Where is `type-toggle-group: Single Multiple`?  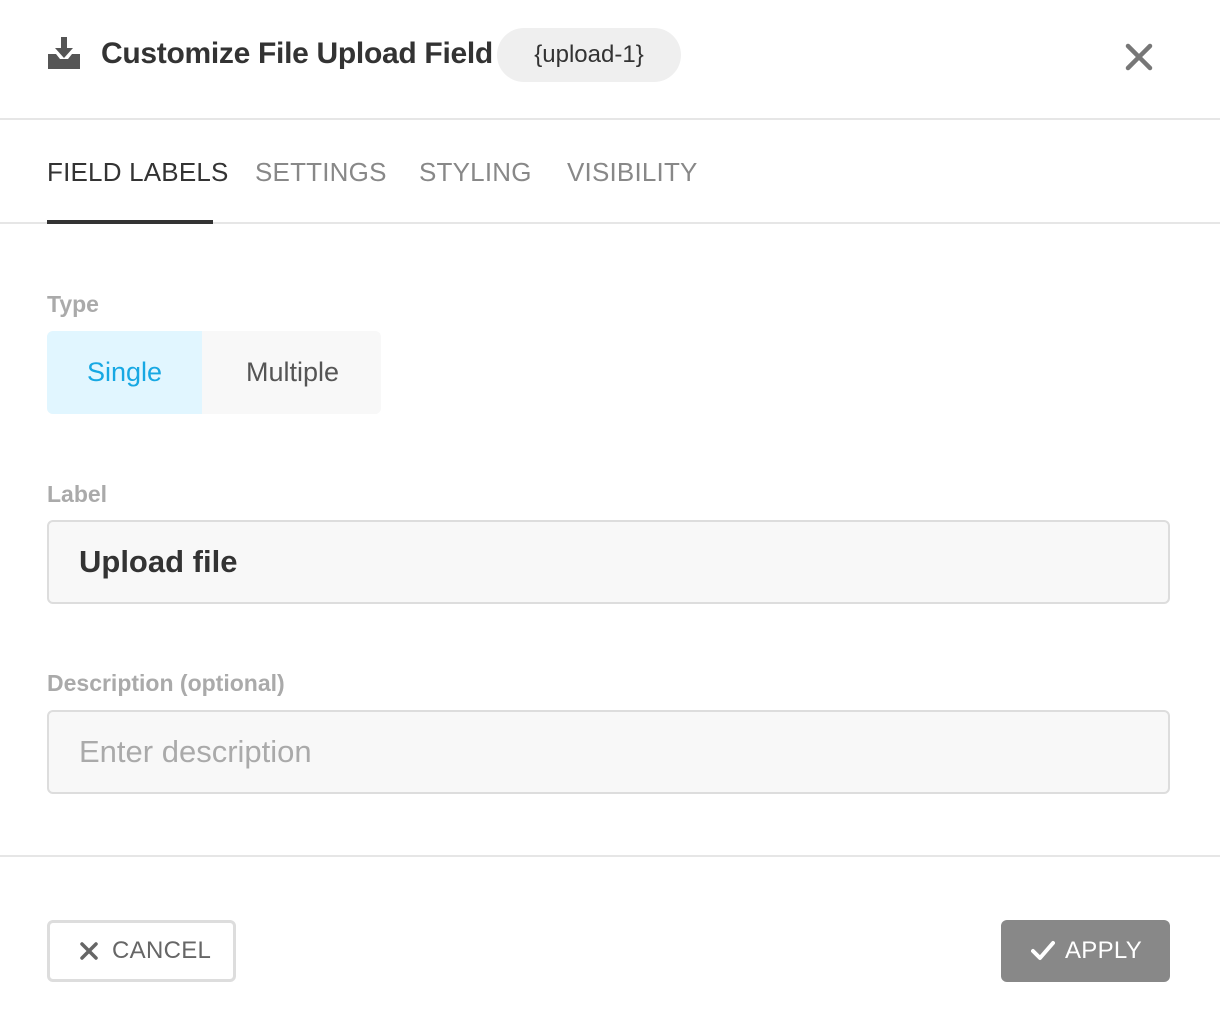 type-toggle-group: Single Multiple is located at coordinates (214, 372).